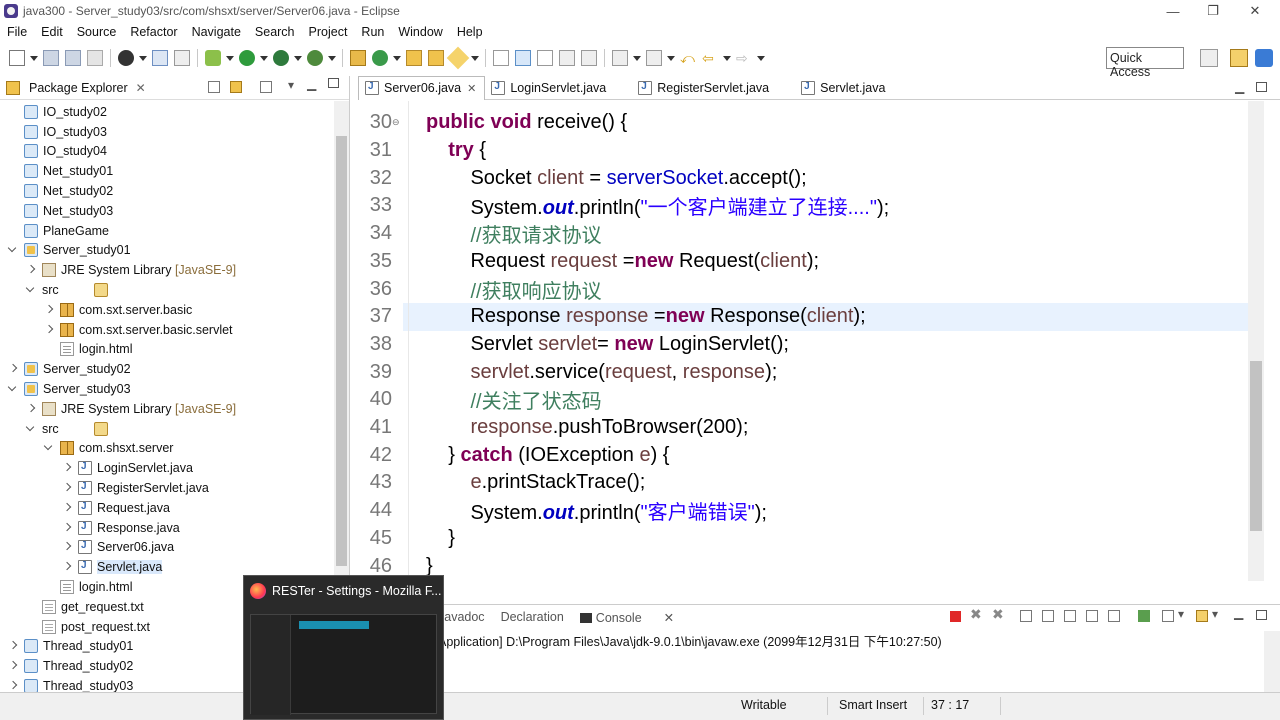  Describe the element at coordinates (436, 58) in the screenshot. I see `open-task-icon` at that location.